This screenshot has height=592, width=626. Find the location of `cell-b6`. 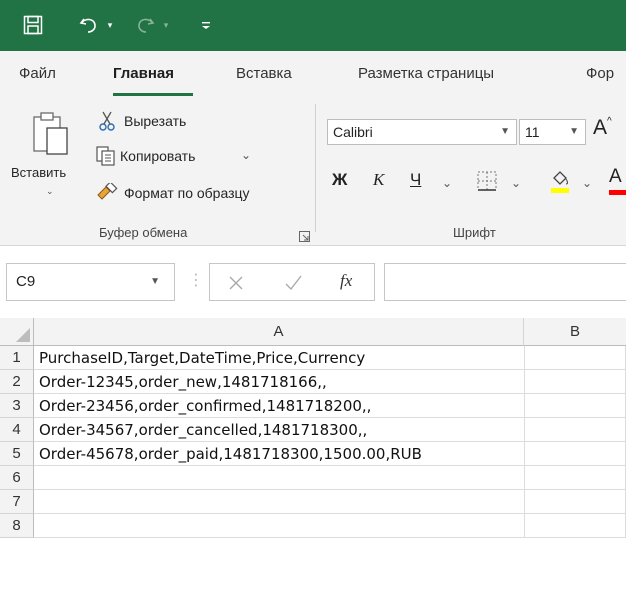

cell-b6 is located at coordinates (575, 478).